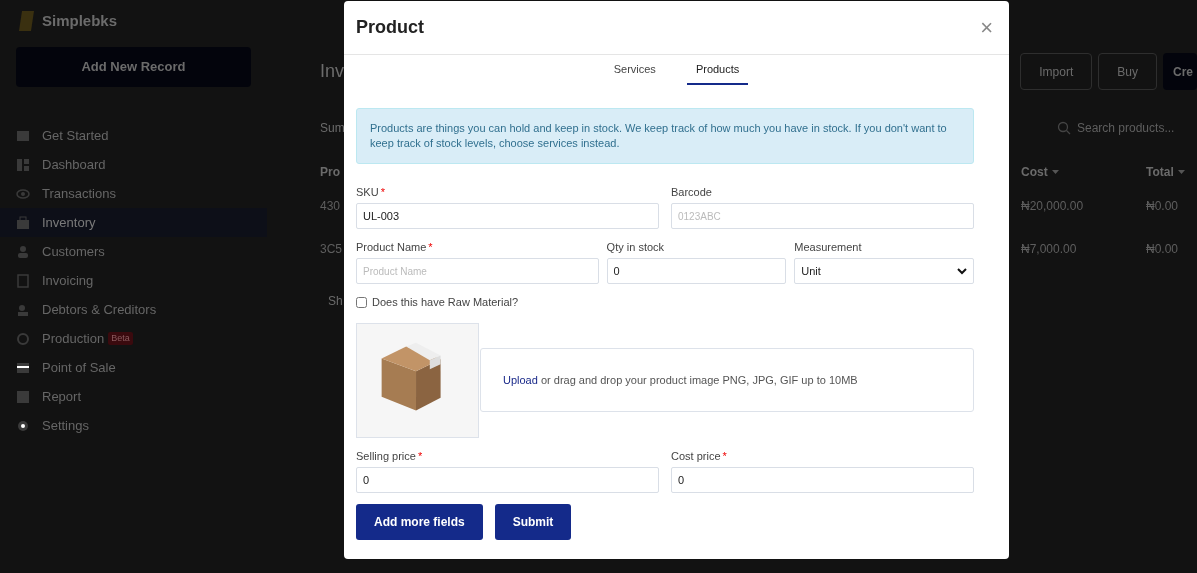  I want to click on beta-badge: Beta, so click(120, 338).